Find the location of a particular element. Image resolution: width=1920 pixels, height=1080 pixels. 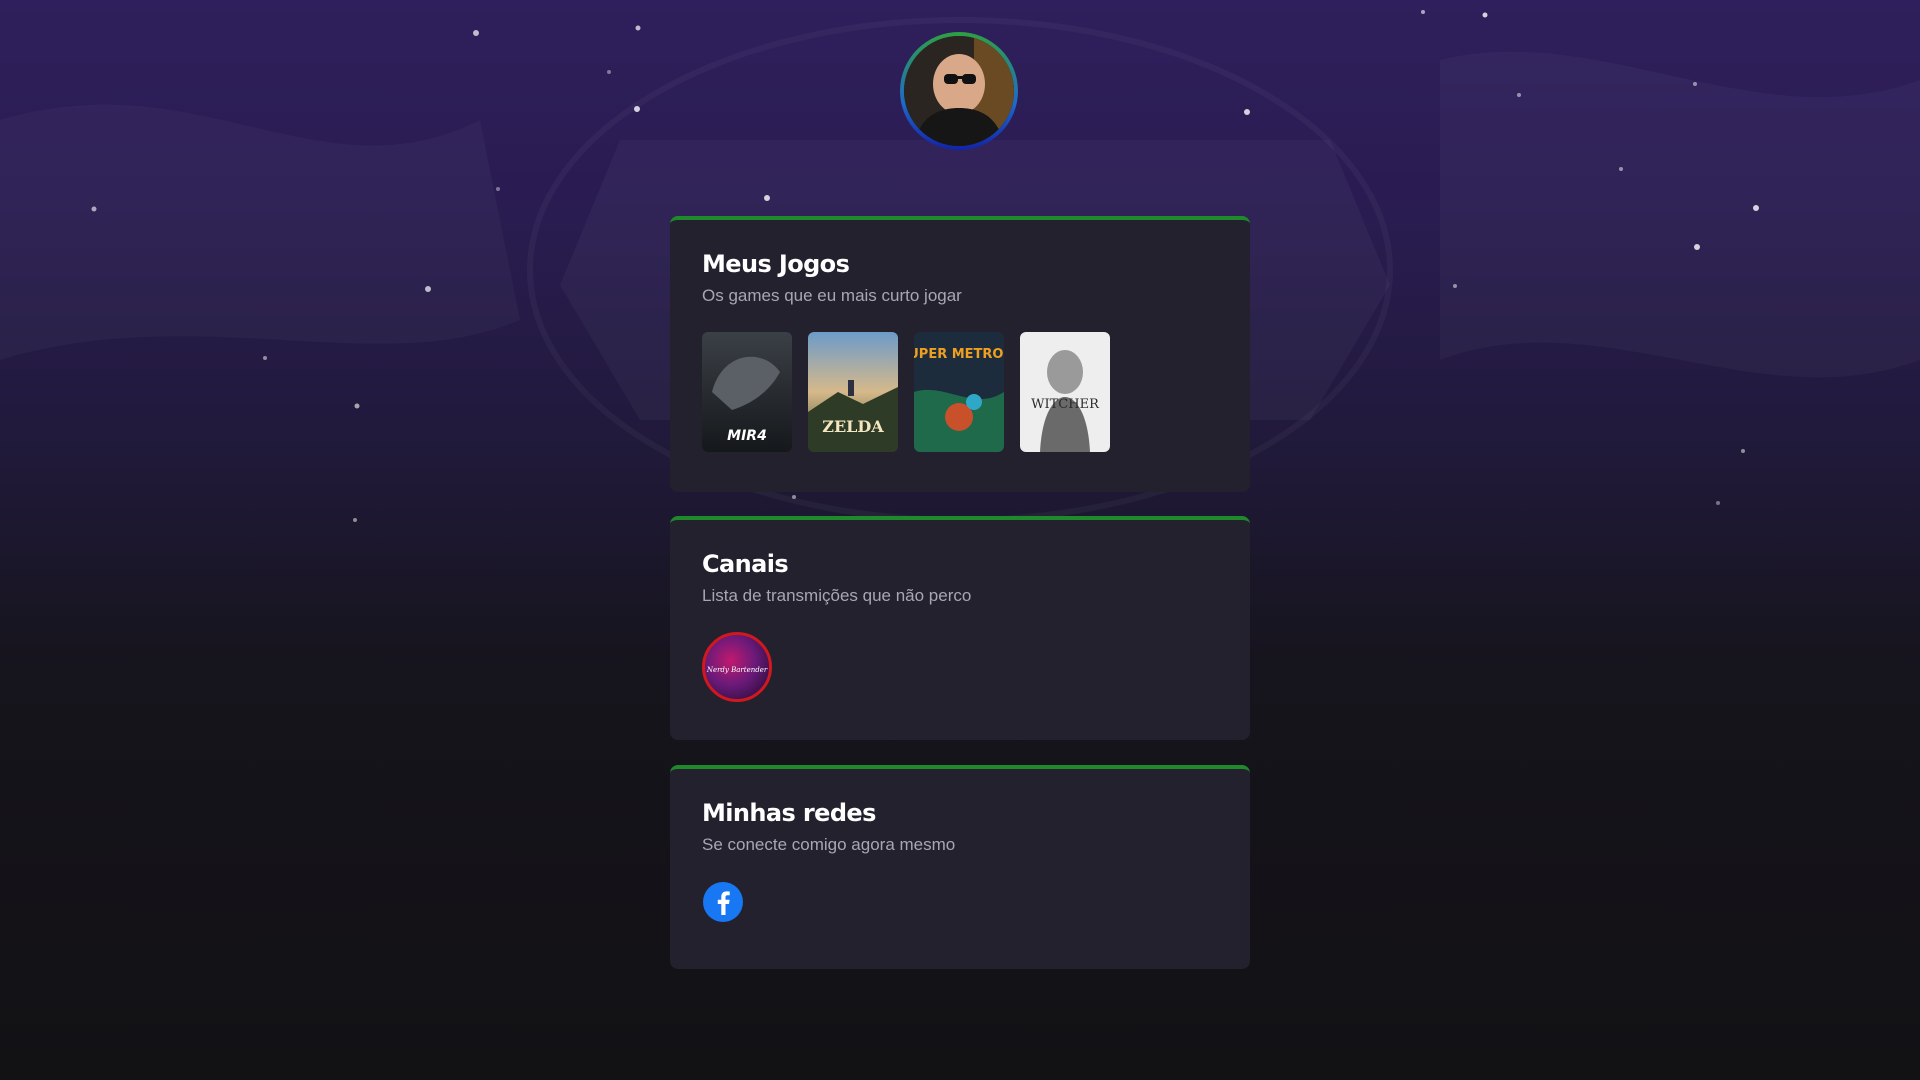

facebook-link is located at coordinates (723, 902).